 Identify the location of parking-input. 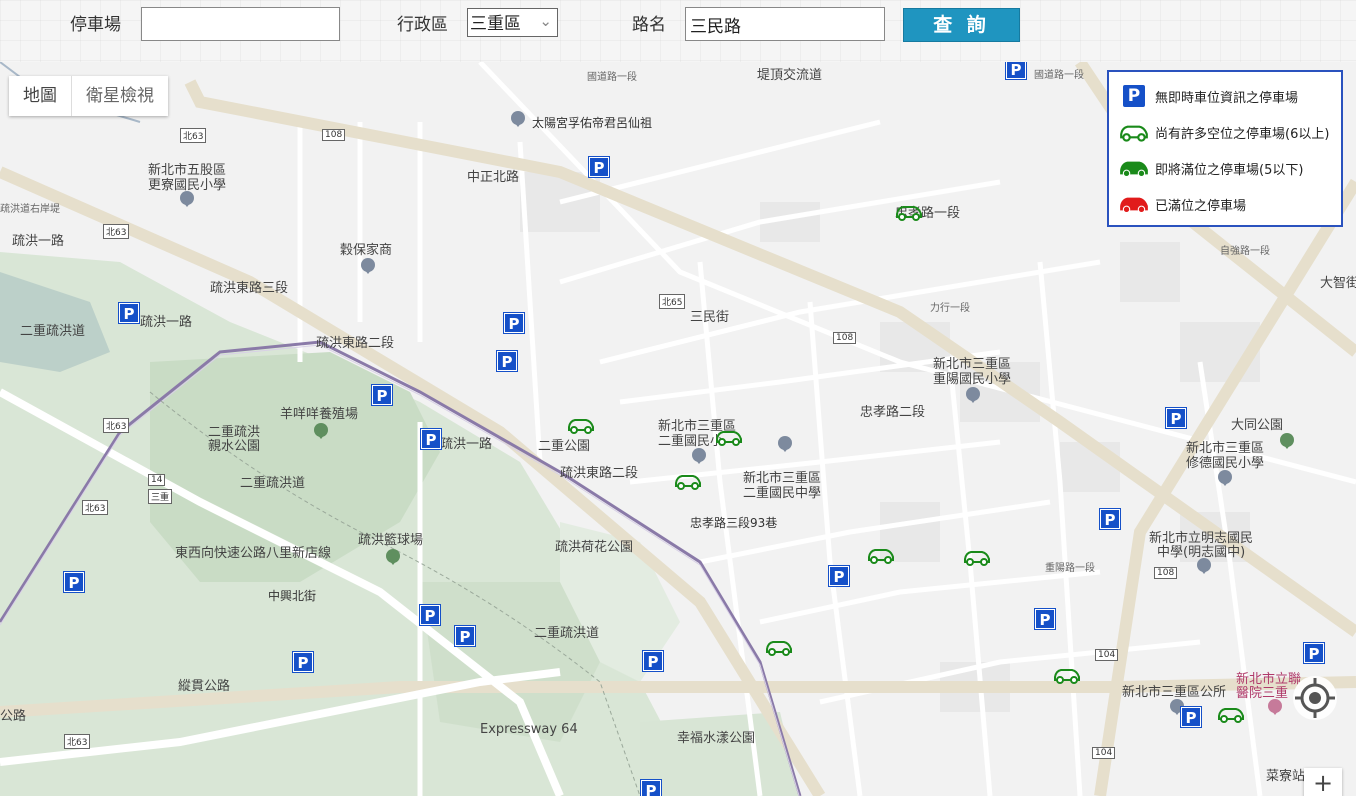
(240, 24).